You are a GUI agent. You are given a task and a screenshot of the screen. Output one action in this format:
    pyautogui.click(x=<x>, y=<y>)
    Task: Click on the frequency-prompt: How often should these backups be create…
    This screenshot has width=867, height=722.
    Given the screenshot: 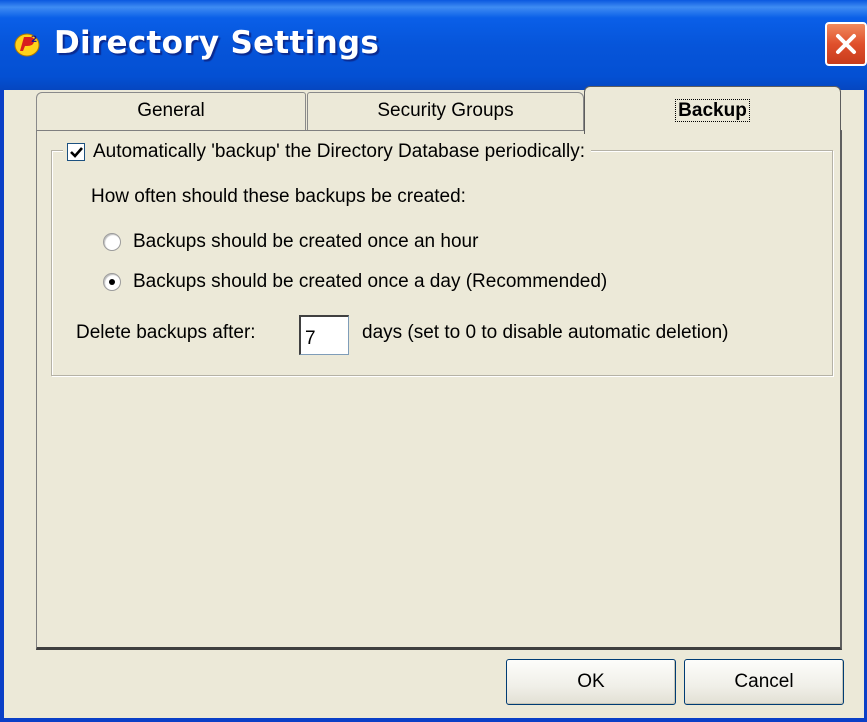 What is the action you would take?
    pyautogui.click(x=278, y=196)
    